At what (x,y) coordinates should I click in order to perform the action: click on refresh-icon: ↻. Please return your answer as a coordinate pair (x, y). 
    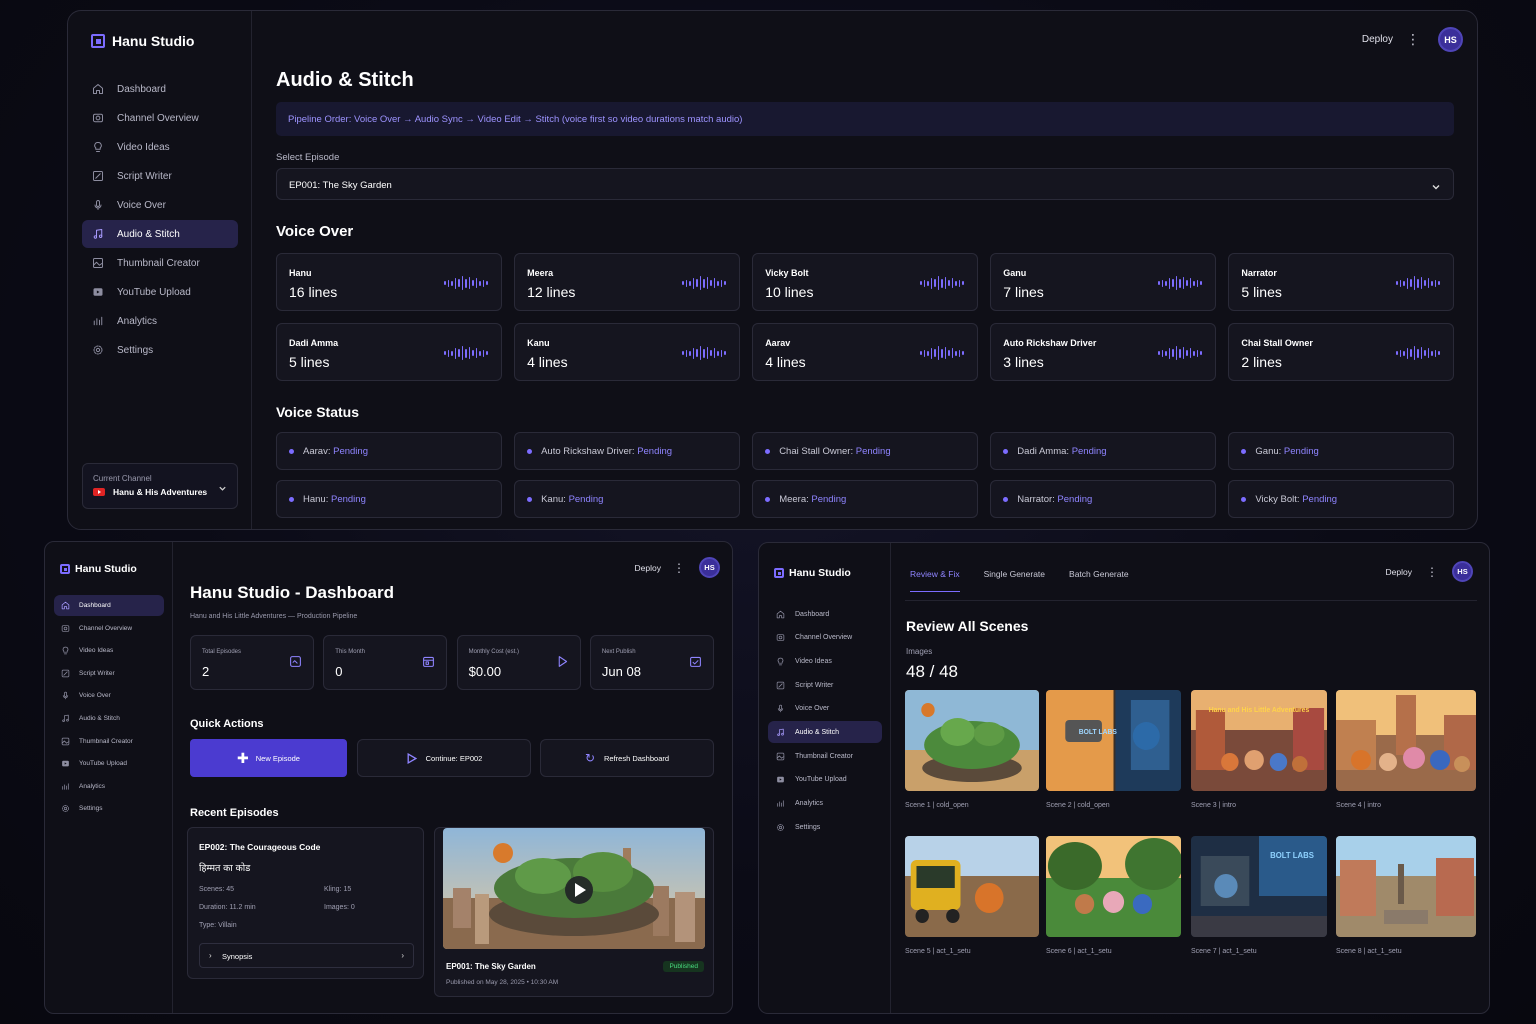
    Looking at the image, I should click on (589, 758).